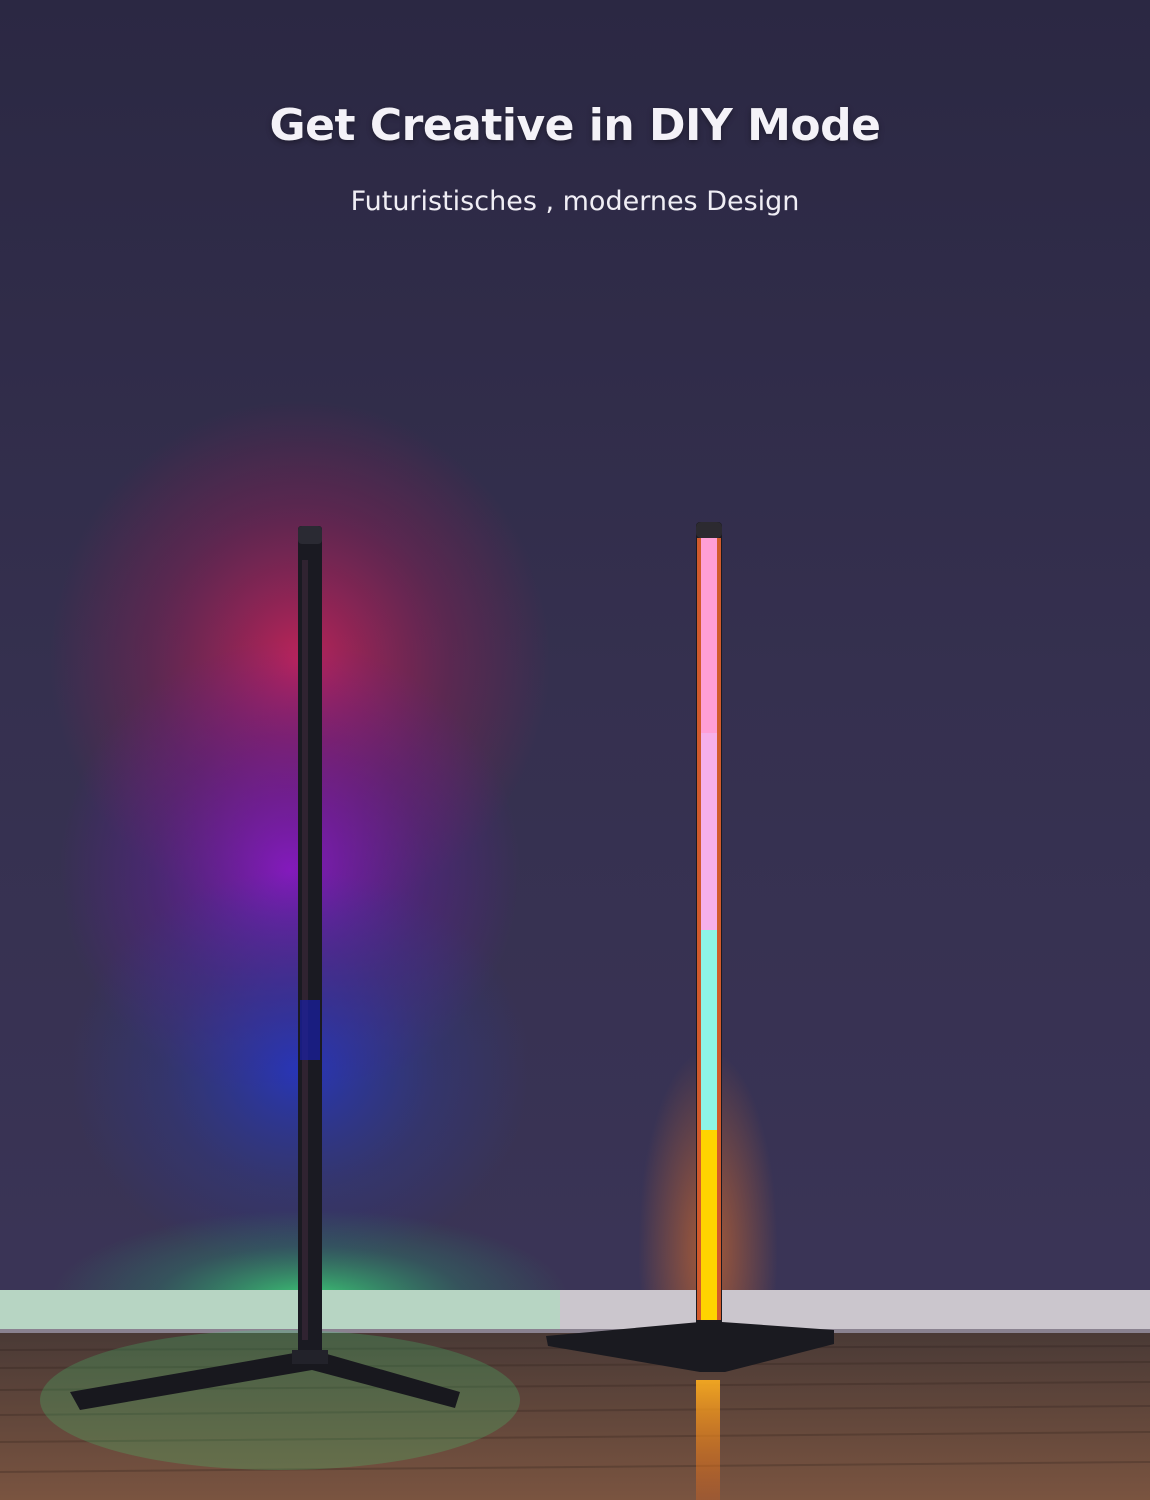  I want to click on segment-lavender, so click(709, 831).